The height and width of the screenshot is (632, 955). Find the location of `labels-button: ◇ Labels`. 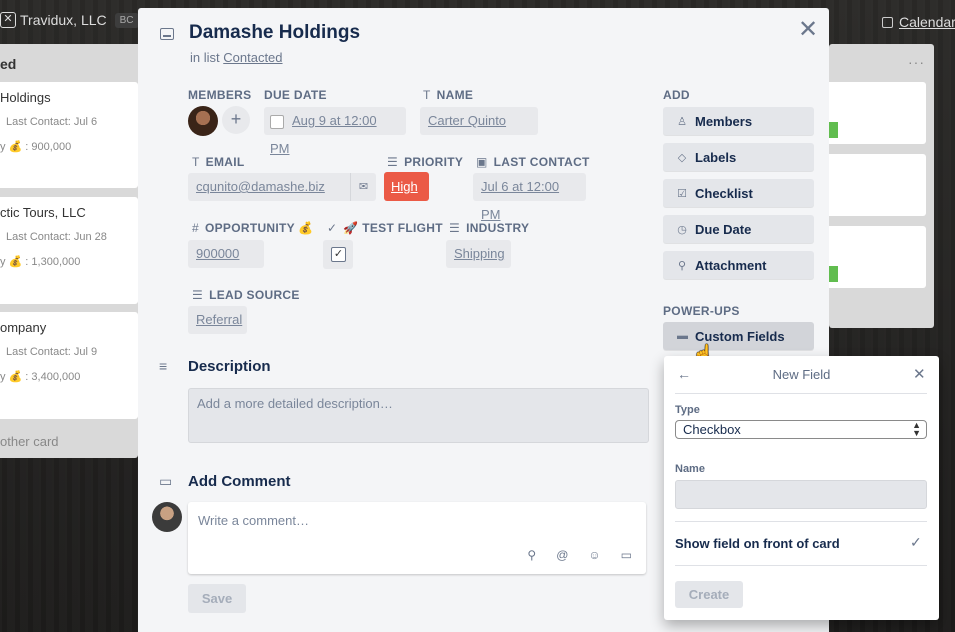

labels-button: ◇ Labels is located at coordinates (738, 157).